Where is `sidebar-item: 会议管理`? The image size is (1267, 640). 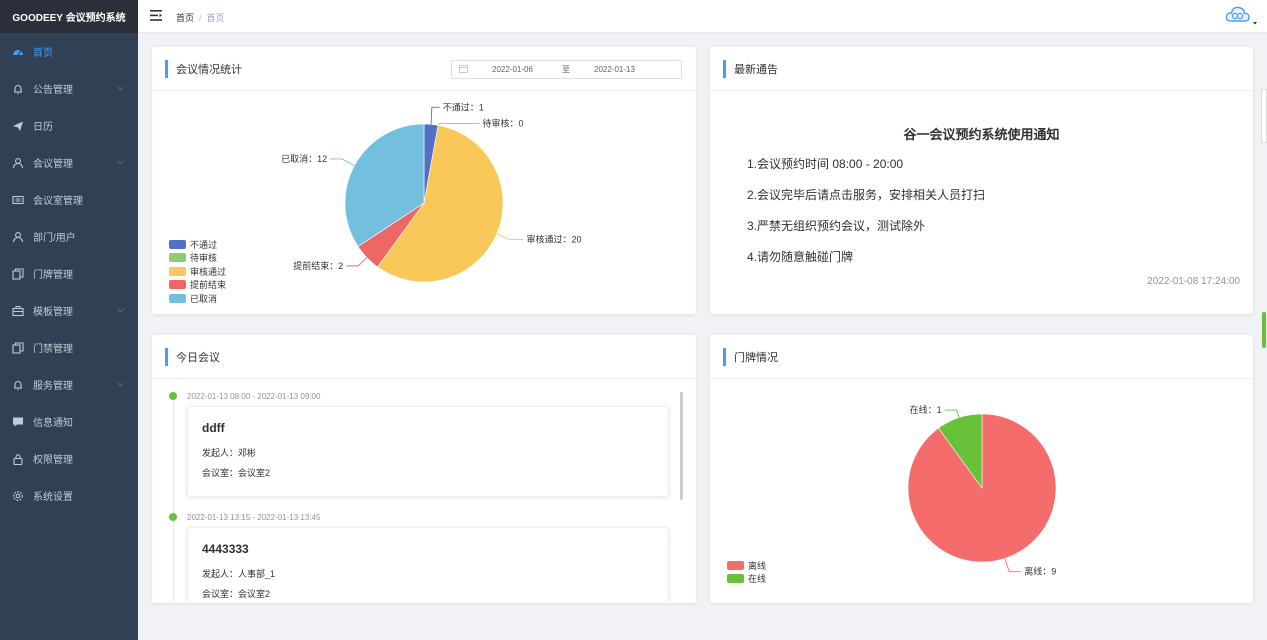 sidebar-item: 会议管理 is located at coordinates (69, 162).